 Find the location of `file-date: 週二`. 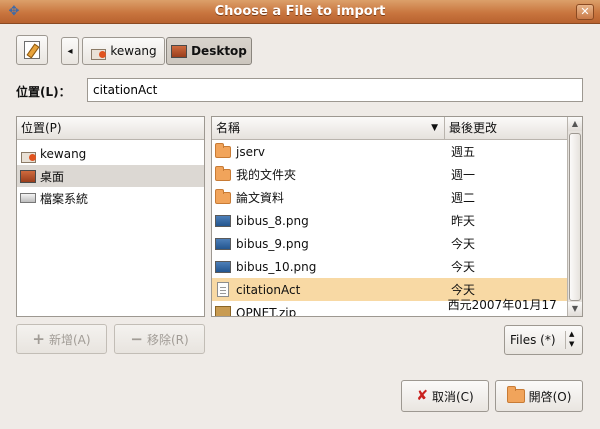

file-date: 週二 is located at coordinates (463, 198).